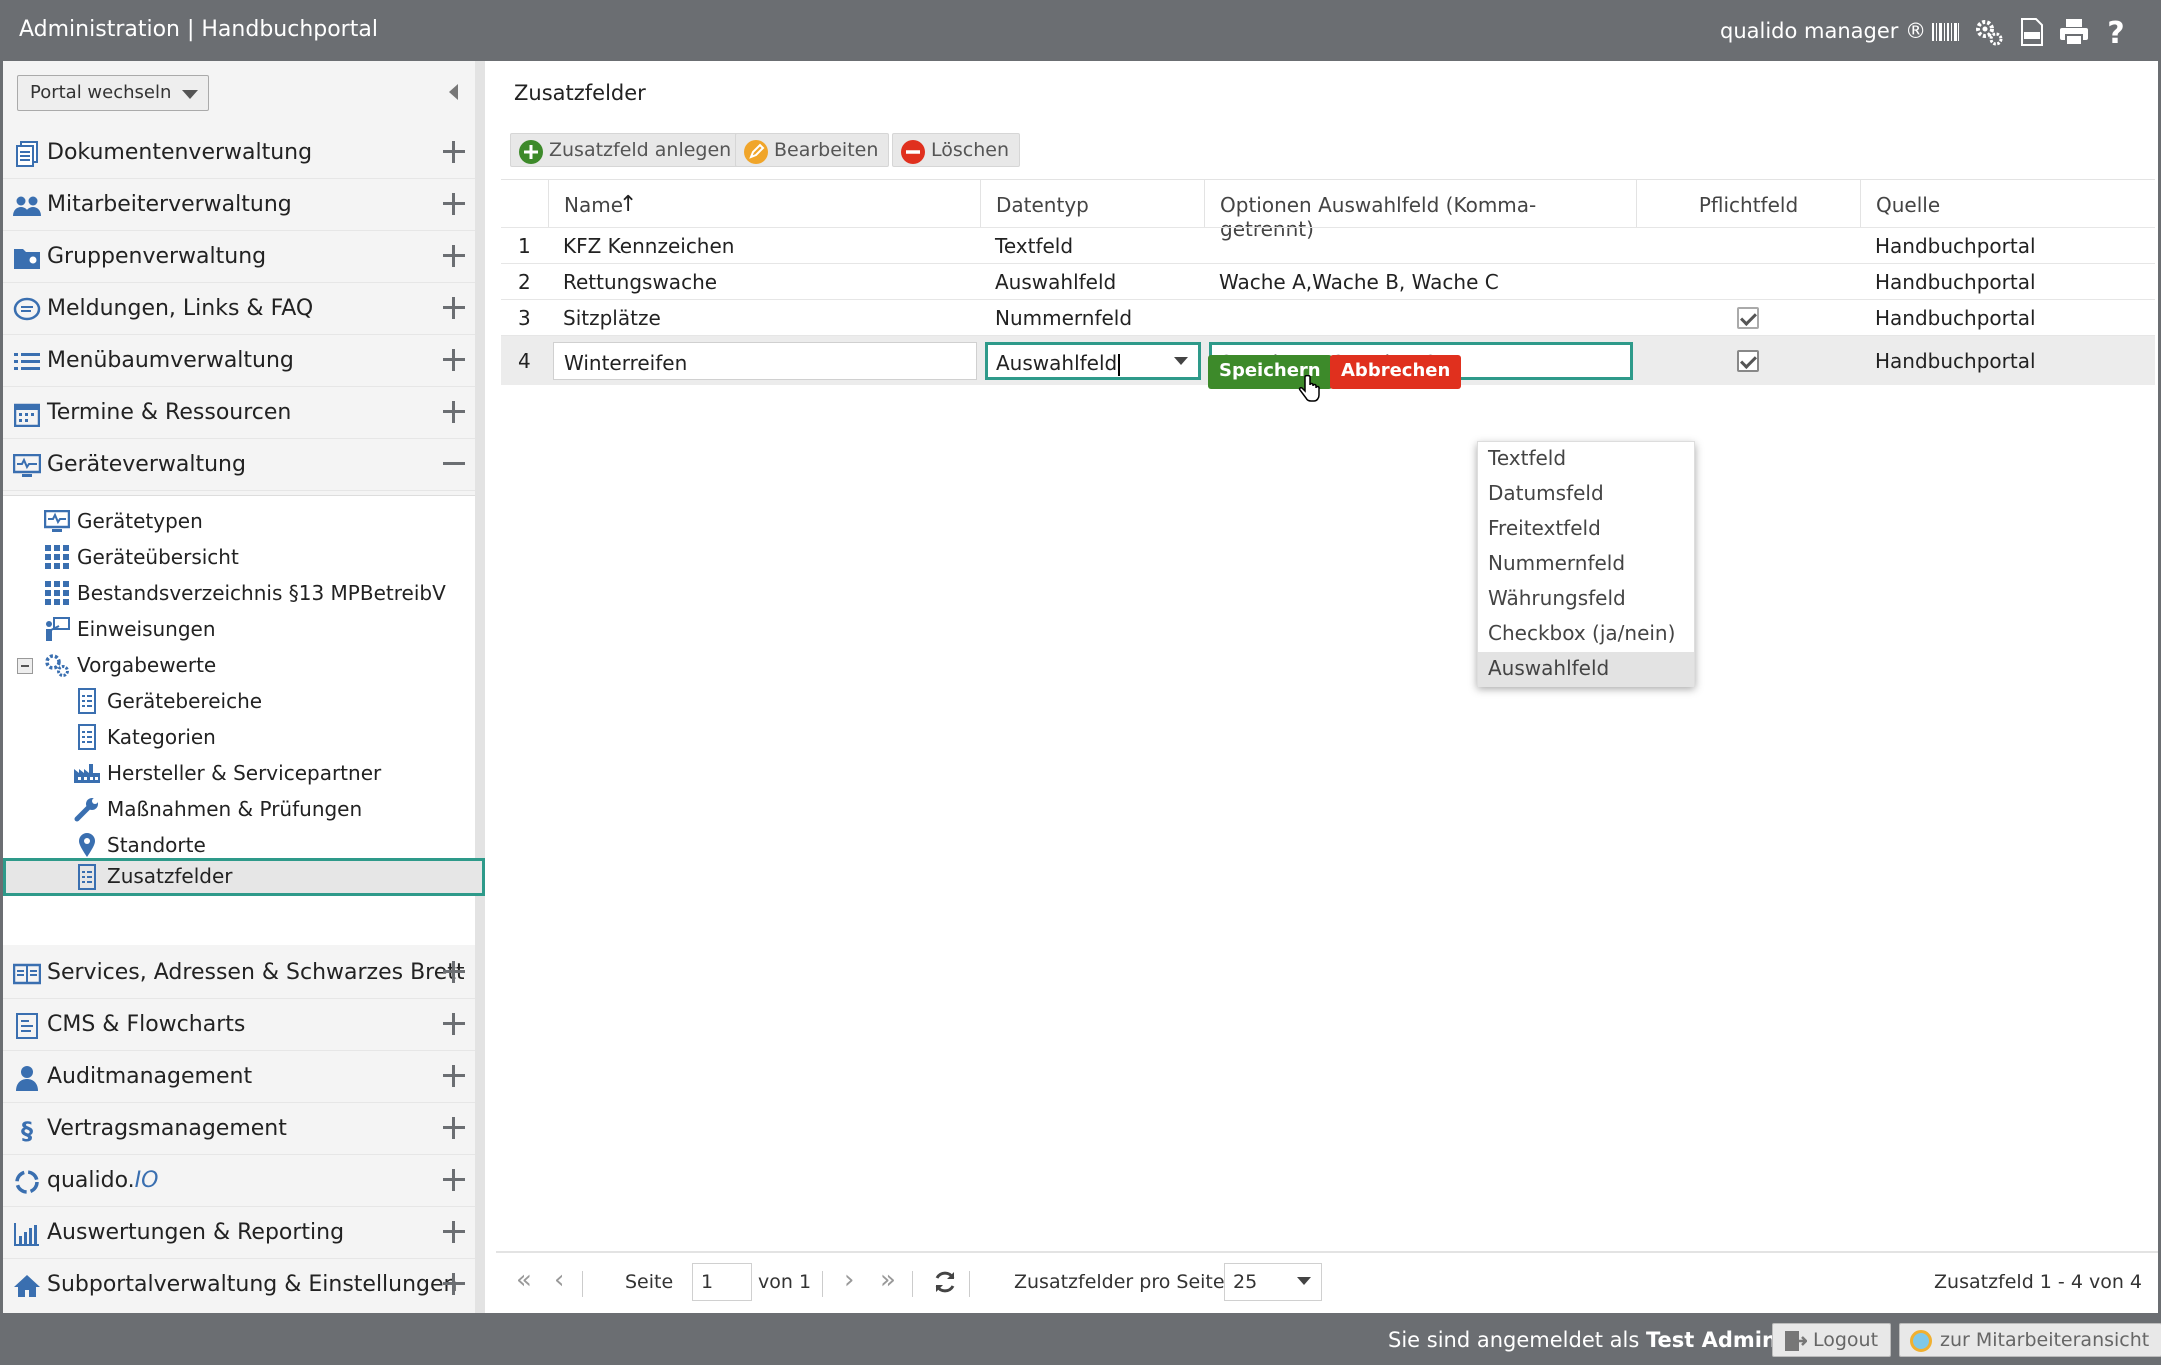  What do you see at coordinates (1057, 363) in the screenshot?
I see `type-select-value: Auswahlfeld` at bounding box center [1057, 363].